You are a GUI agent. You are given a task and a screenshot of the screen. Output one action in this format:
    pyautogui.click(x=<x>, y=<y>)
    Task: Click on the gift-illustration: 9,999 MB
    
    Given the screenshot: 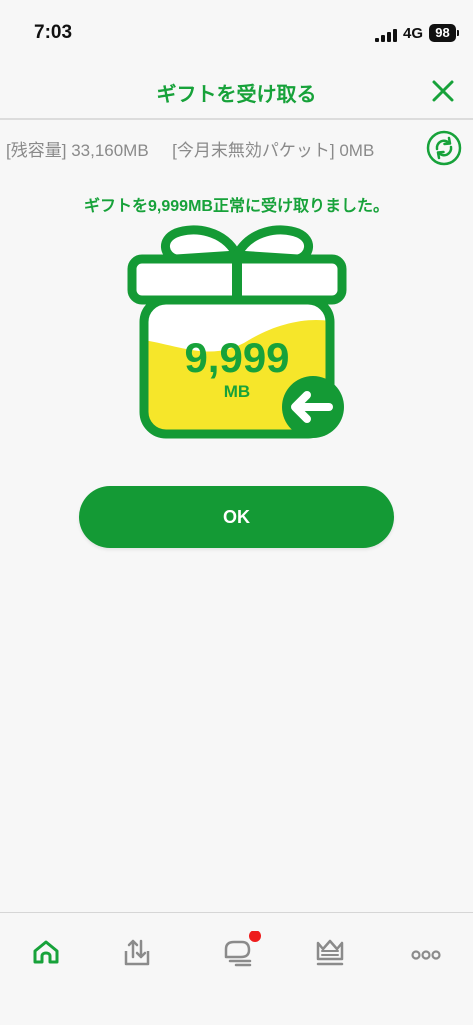 What is the action you would take?
    pyautogui.click(x=237, y=336)
    